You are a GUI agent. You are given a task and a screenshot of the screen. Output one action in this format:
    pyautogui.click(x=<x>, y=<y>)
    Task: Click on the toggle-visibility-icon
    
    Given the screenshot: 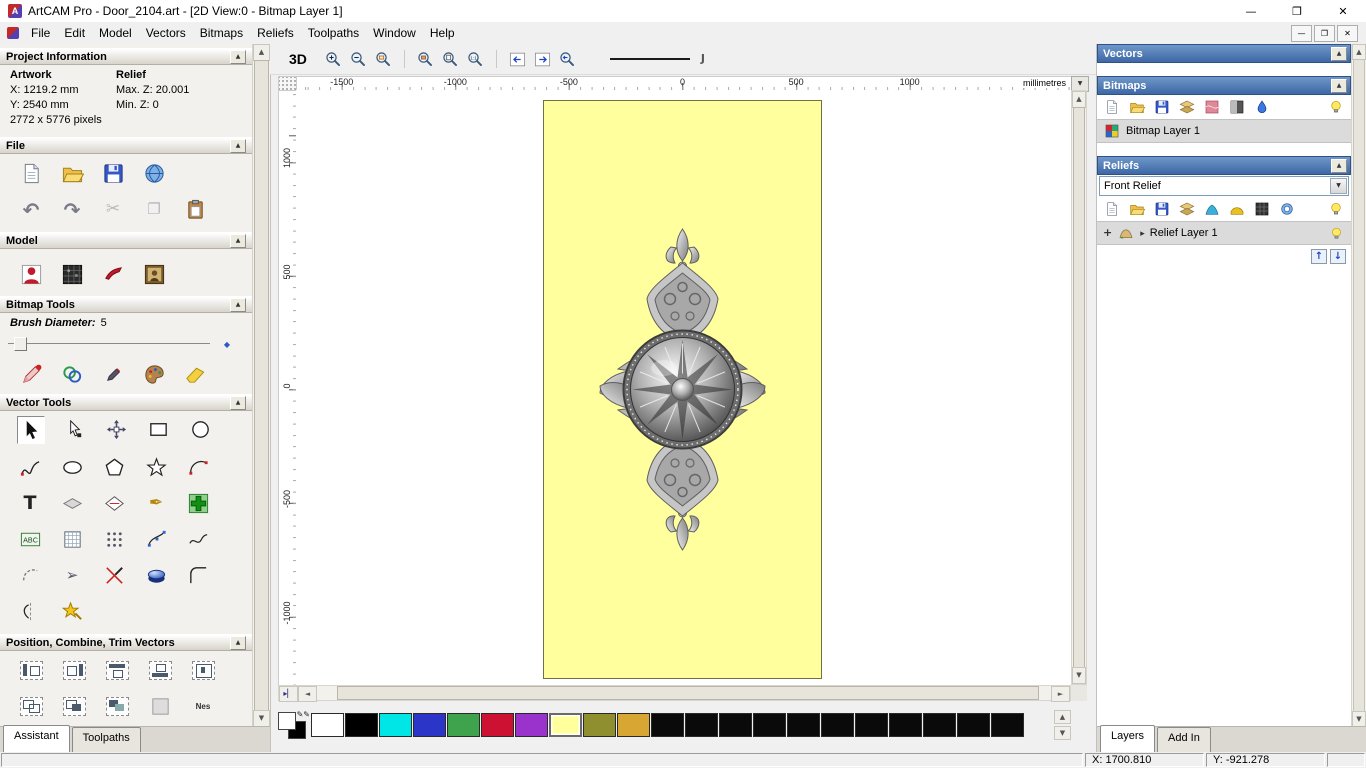 What is the action you would take?
    pyautogui.click(x=1336, y=107)
    